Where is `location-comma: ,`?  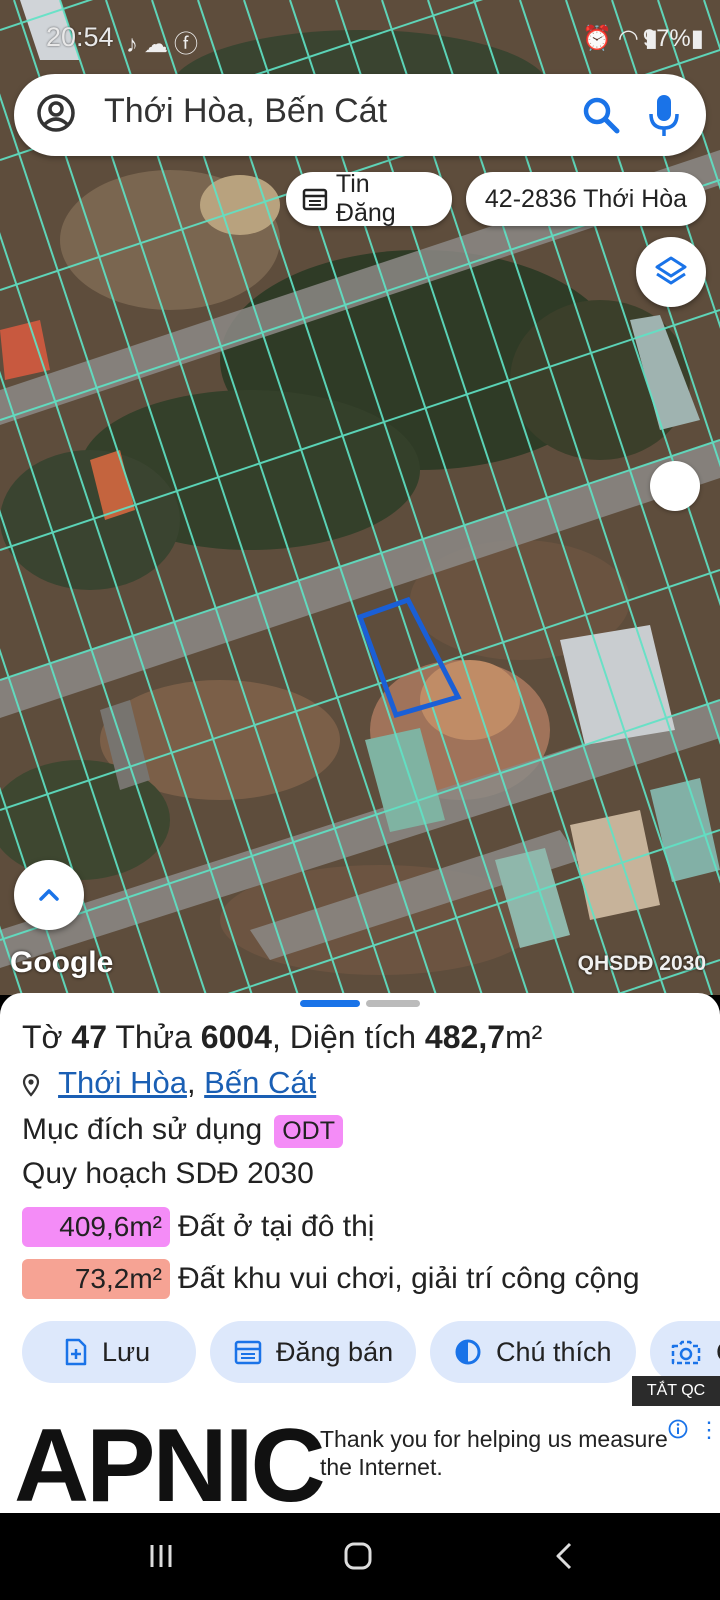
location-comma: , is located at coordinates (195, 1082).